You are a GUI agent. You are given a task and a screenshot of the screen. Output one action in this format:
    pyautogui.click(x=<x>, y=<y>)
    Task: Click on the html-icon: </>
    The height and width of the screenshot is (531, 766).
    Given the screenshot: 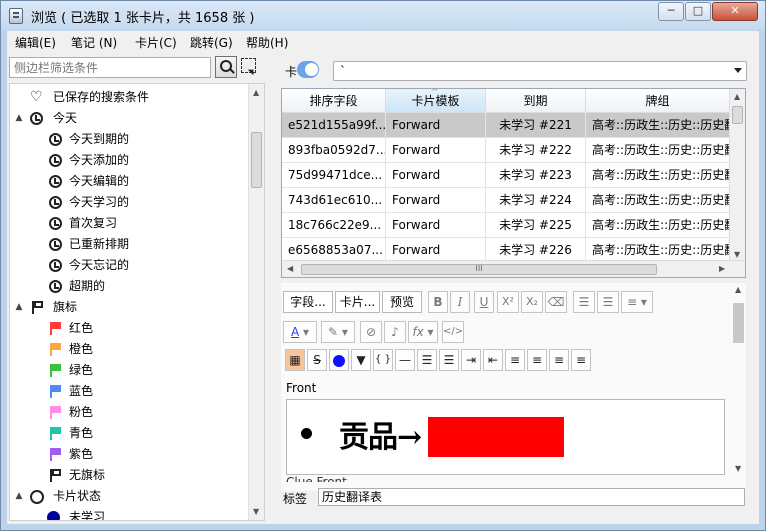 What is the action you would take?
    pyautogui.click(x=453, y=332)
    